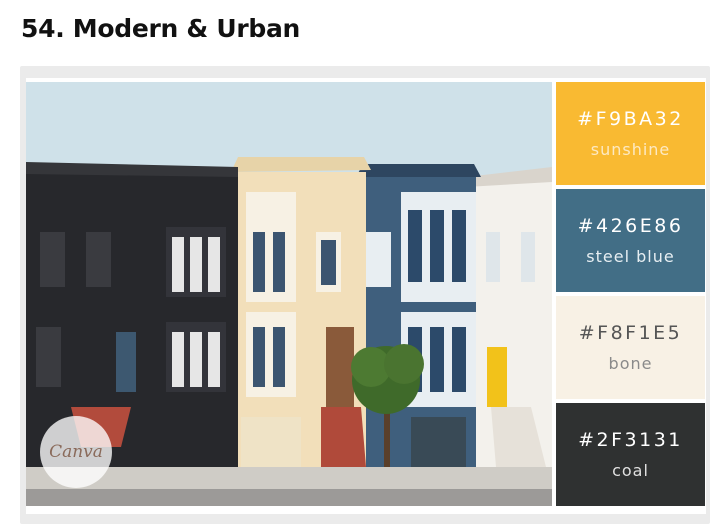 Image resolution: width=723 pixels, height=532 pixels. Describe the element at coordinates (630, 347) in the screenshot. I see `swatch-bone: #F8F1E5 bone` at that location.